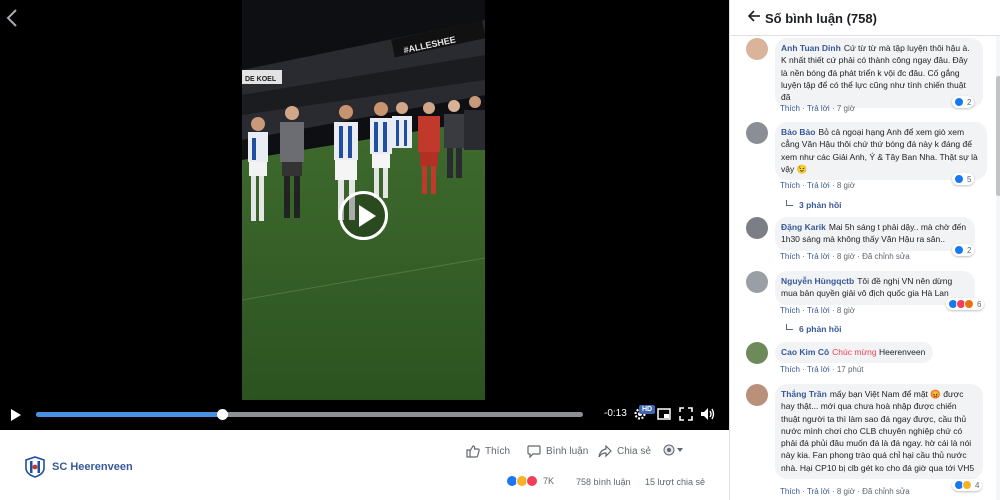  I want to click on page-logo, so click(35, 467).